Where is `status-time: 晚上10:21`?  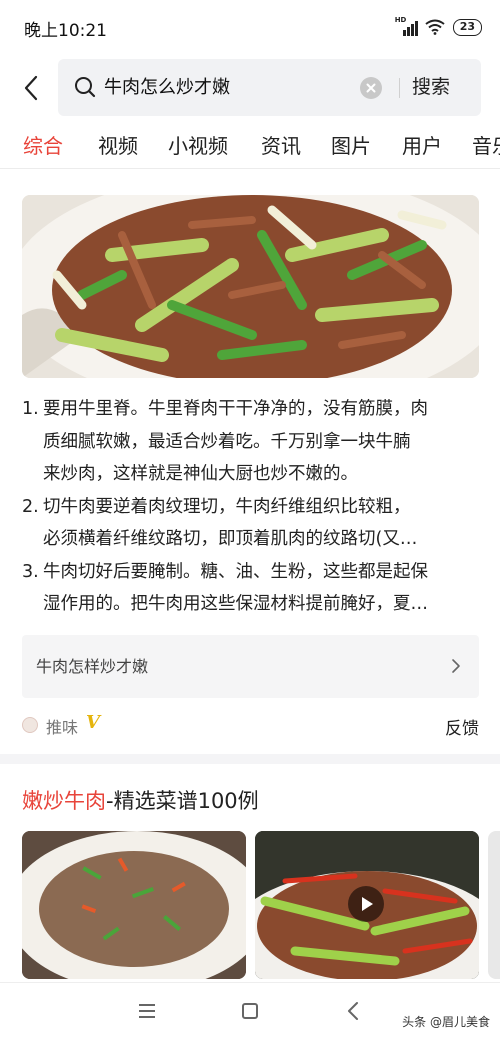 status-time: 晚上10:21 is located at coordinates (65, 31).